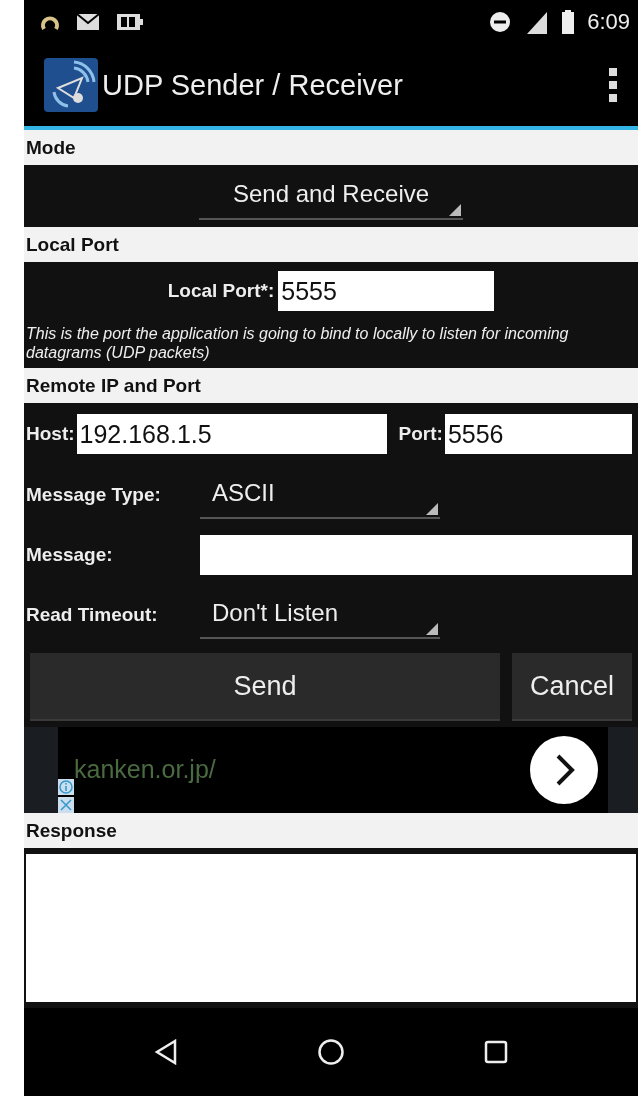 Image resolution: width=638 pixels, height=1096 pixels. I want to click on host-field: 192.168.1.5, so click(231, 434).